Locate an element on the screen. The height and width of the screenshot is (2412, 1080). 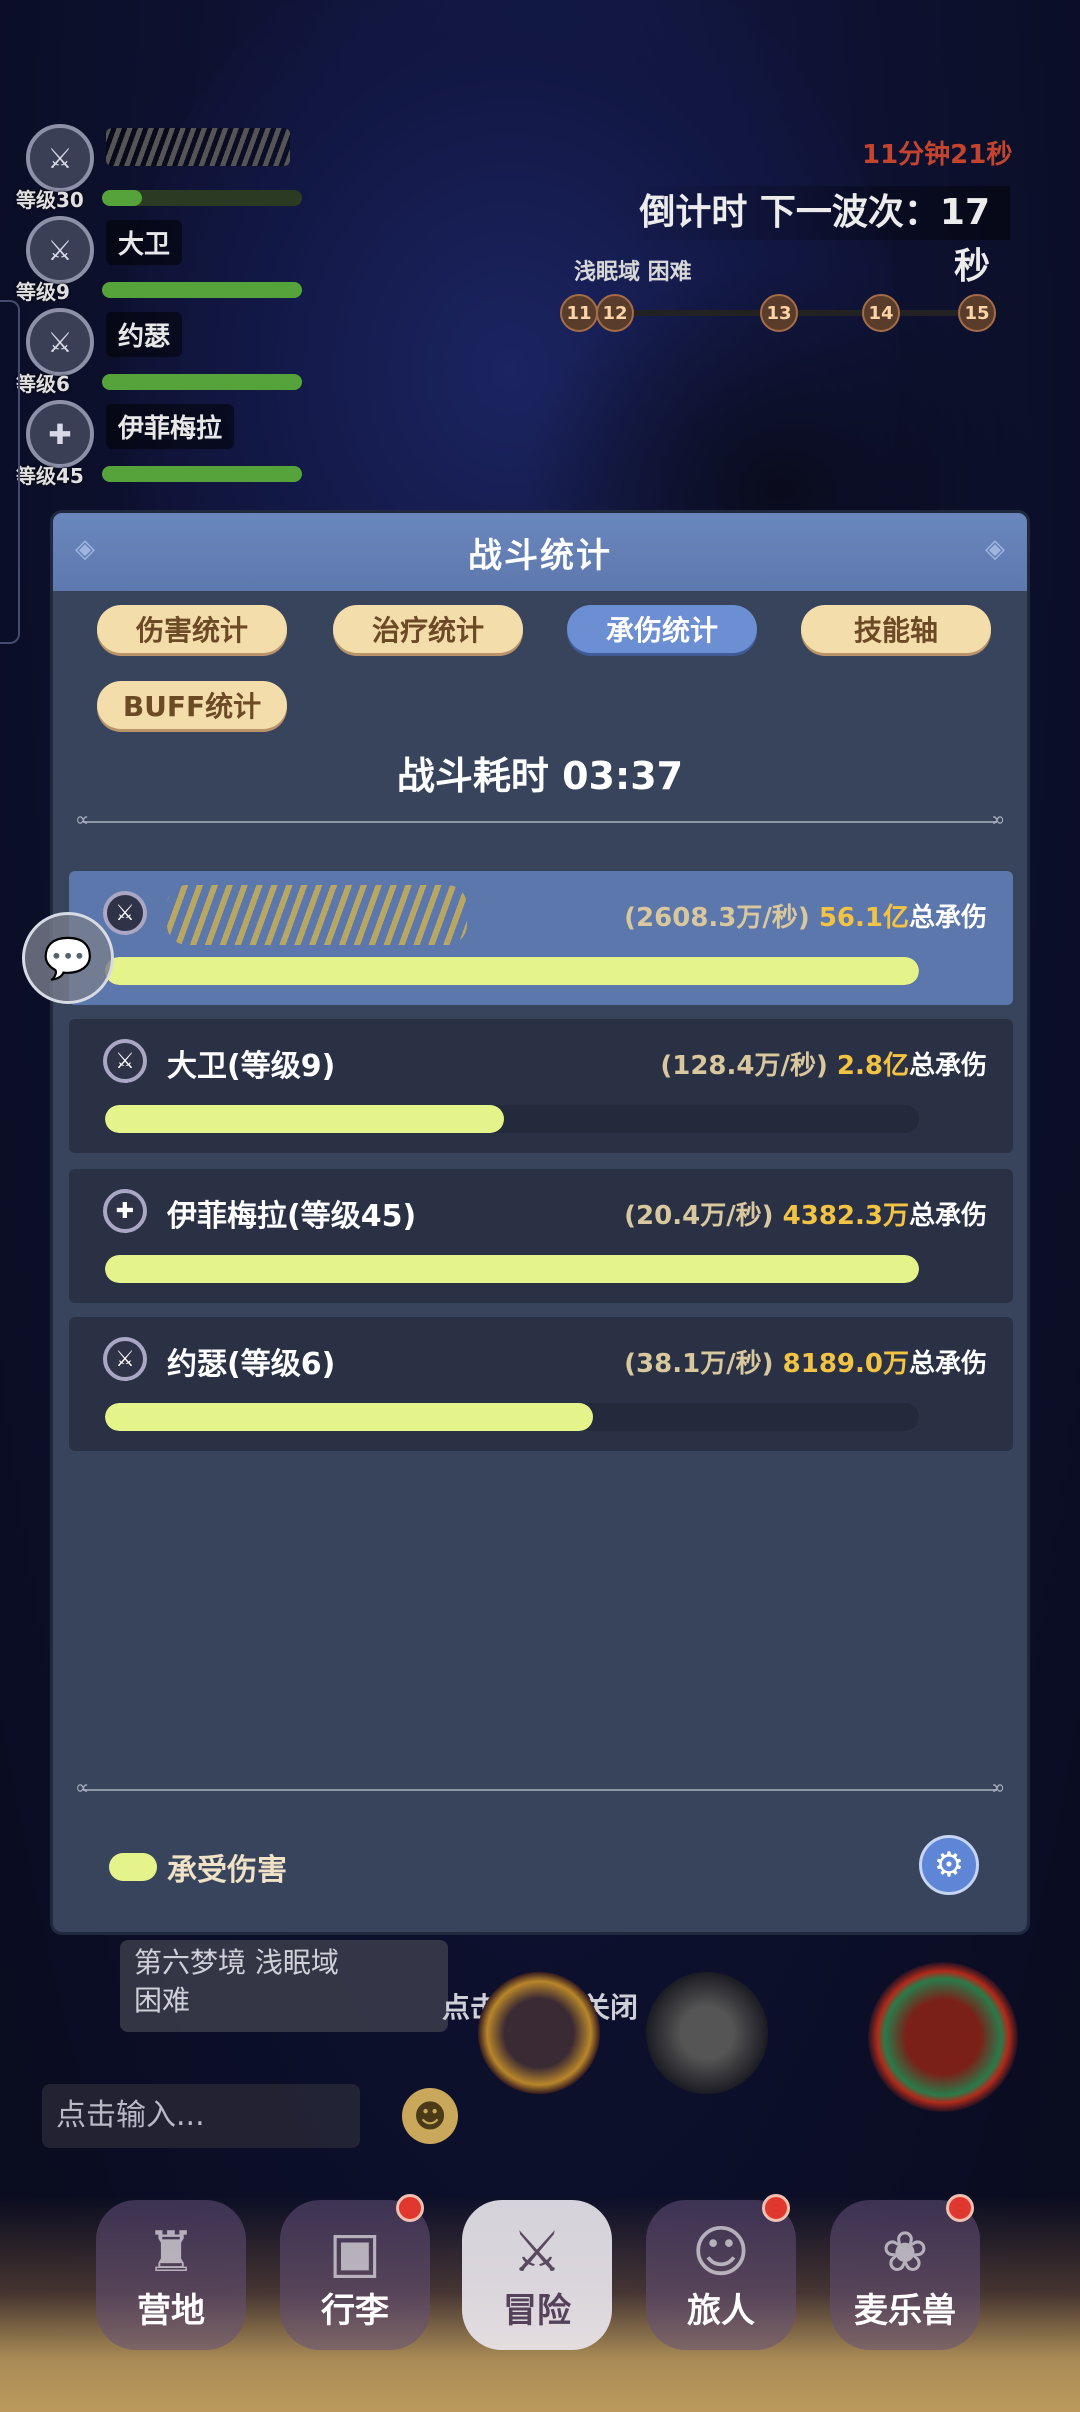
damage-taken-stat: (2608.3万/秒) 56.1亿总承伤 is located at coordinates (805, 915).